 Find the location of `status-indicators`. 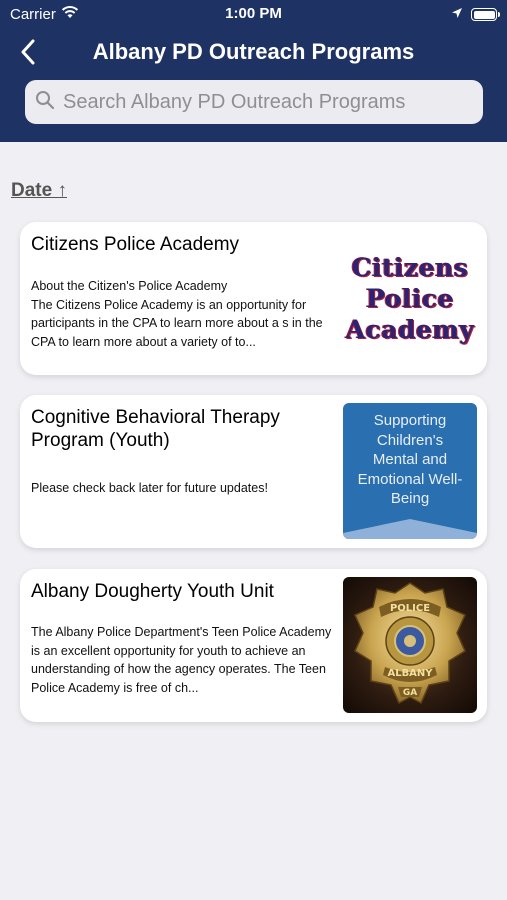

status-indicators is located at coordinates (475, 14).